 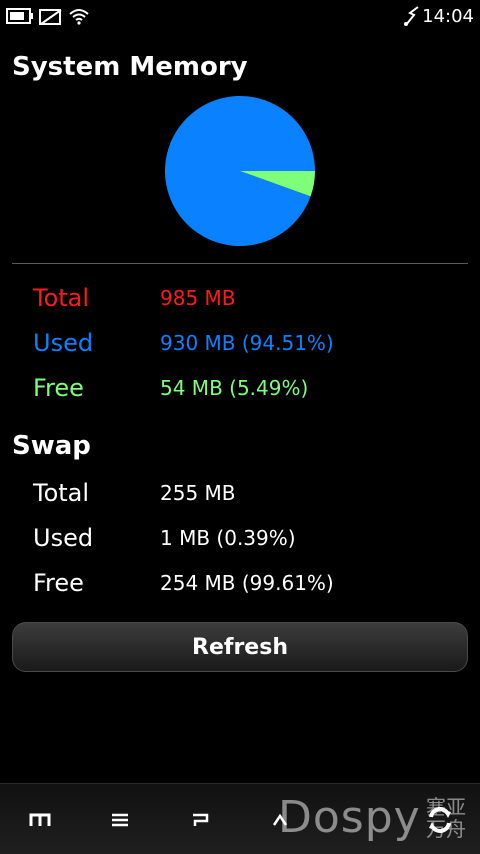 What do you see at coordinates (247, 343) in the screenshot?
I see `memory-used-value: 930 MB (94.51%)` at bounding box center [247, 343].